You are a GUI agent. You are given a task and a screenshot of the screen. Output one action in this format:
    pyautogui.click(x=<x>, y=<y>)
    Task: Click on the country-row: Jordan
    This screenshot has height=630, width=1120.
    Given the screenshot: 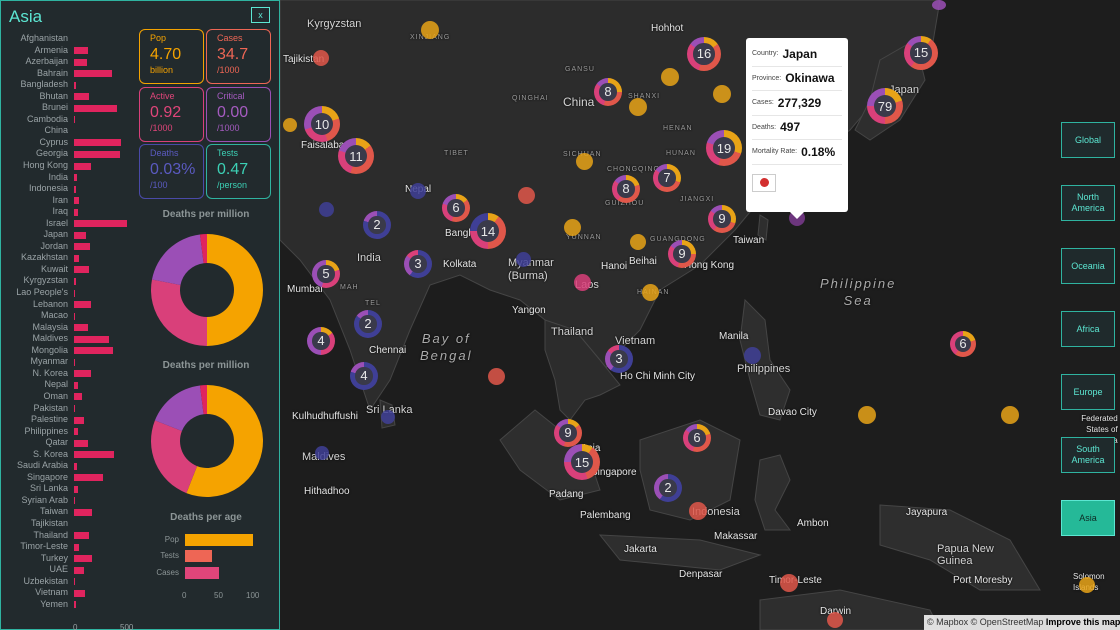 What is the action you would take?
    pyautogui.click(x=66, y=247)
    